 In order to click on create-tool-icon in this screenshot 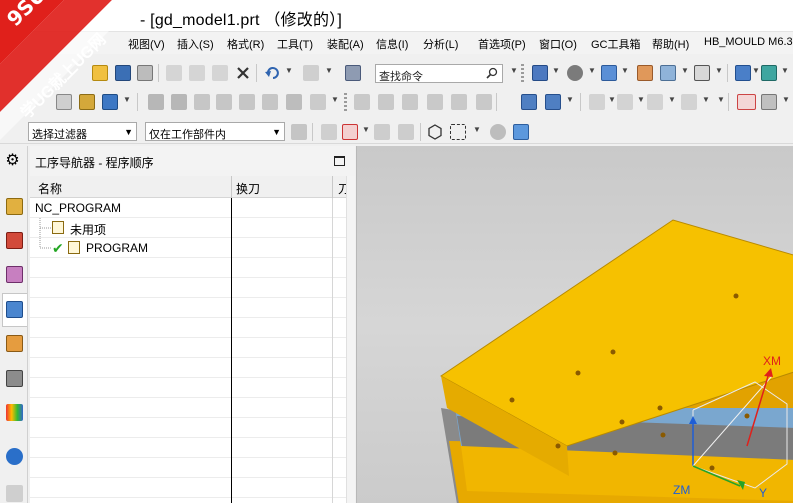, I will do `click(87, 102)`.